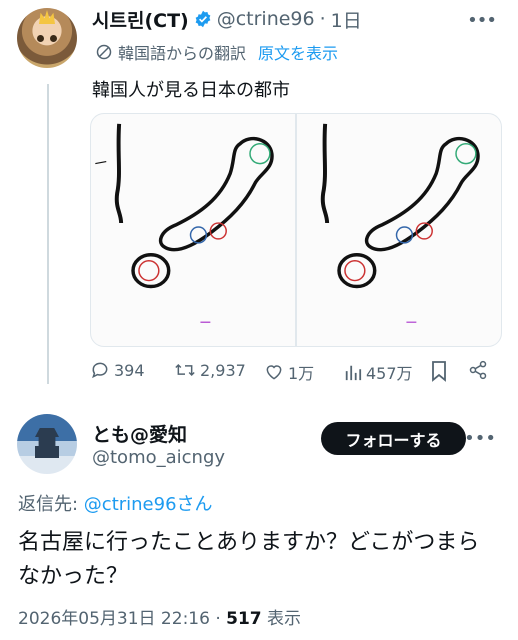 The height and width of the screenshot is (640, 518). Describe the element at coordinates (47, 17) in the screenshot. I see `crown-icon` at that location.